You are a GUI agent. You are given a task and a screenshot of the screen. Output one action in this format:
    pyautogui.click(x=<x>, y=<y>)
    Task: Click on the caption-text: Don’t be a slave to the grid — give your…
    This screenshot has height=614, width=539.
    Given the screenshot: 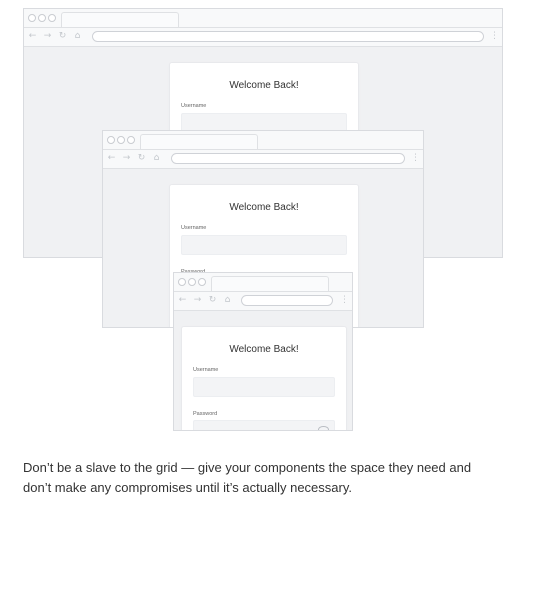 What is the action you would take?
    pyautogui.click(x=247, y=477)
    